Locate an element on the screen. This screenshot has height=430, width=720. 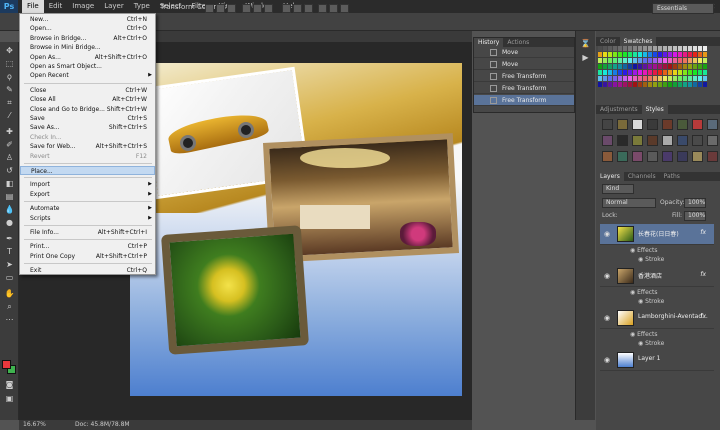
file-menu-item: Print One Copy Alt+Shift+Ctrl+P is located at coordinates (87, 256).